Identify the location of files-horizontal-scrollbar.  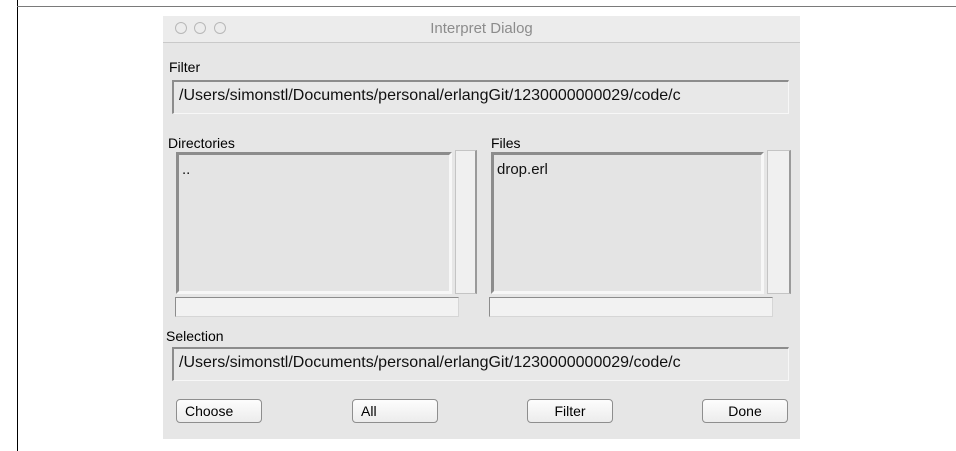
(631, 307).